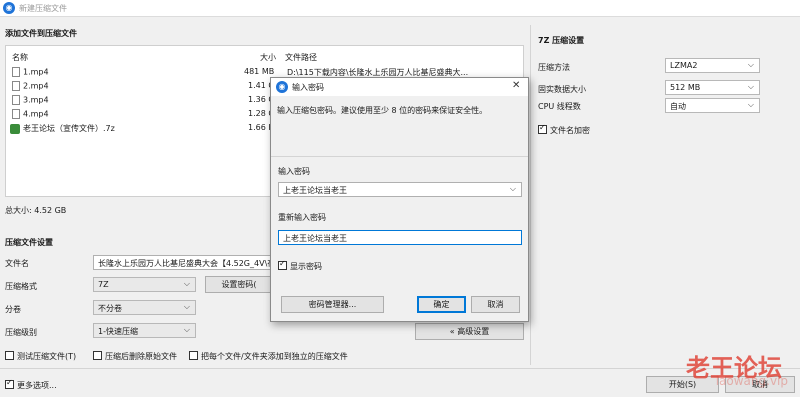 Image resolution: width=800 pixels, height=397 pixels. What do you see at coordinates (21, 332) in the screenshot?
I see `level-label: 压缩级别` at bounding box center [21, 332].